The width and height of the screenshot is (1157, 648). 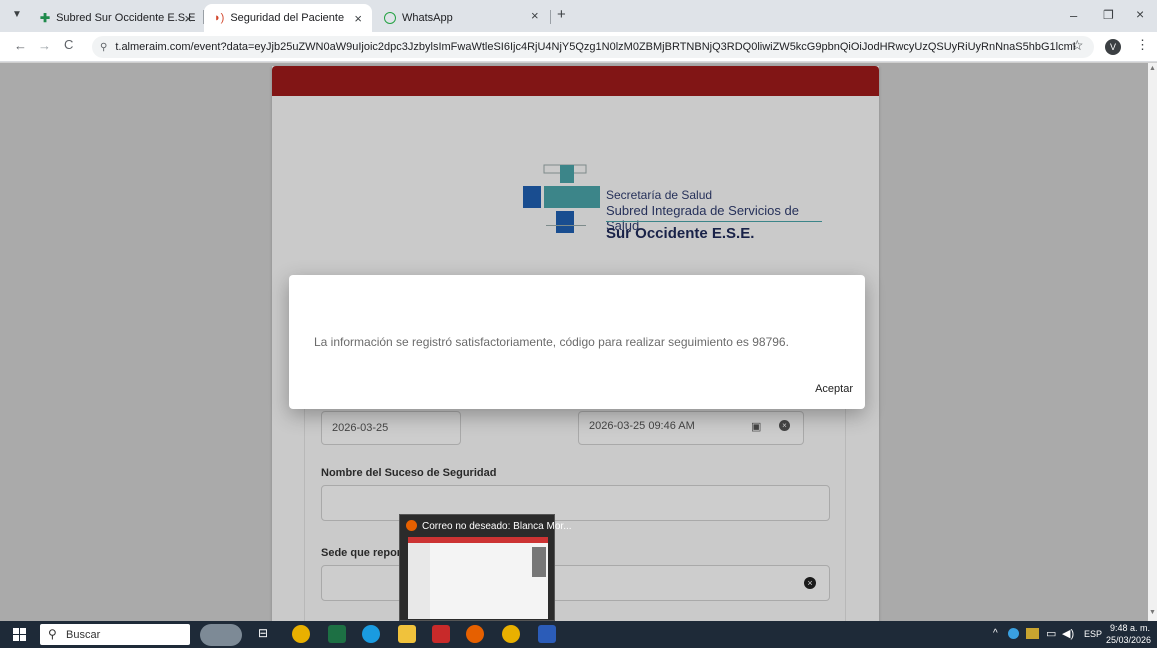 I want to click on new-tab-button: +, so click(x=561, y=14).